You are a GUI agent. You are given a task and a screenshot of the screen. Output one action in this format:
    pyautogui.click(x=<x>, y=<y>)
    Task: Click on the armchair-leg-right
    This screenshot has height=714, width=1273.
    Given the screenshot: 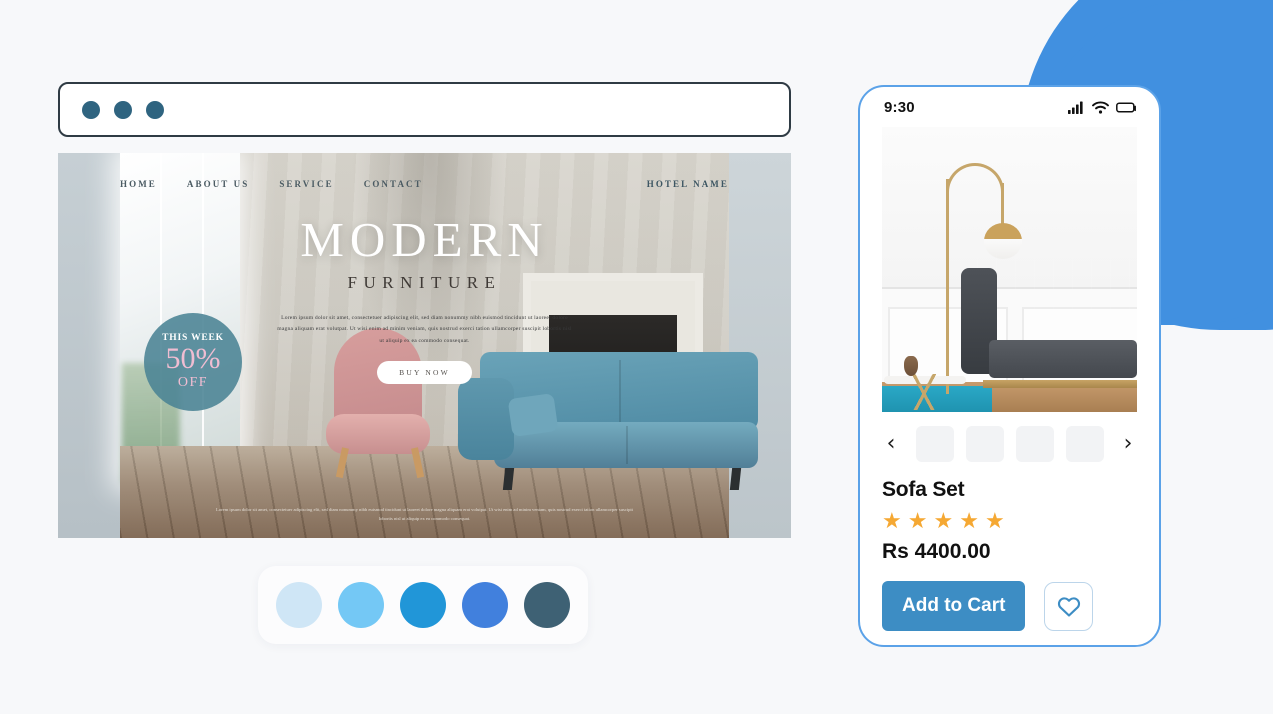 What is the action you would take?
    pyautogui.click(x=418, y=463)
    